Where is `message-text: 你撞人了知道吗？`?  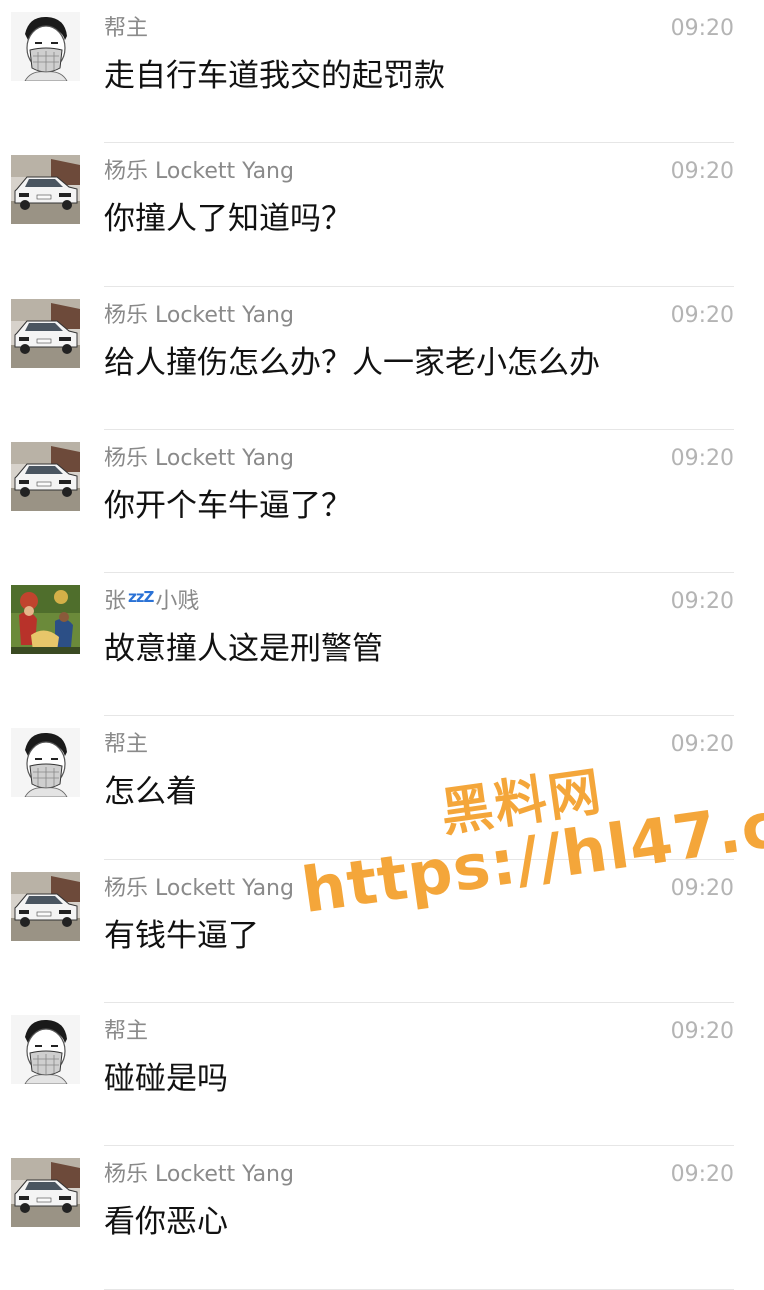
message-text: 你撞人了知道吗？ is located at coordinates (228, 219).